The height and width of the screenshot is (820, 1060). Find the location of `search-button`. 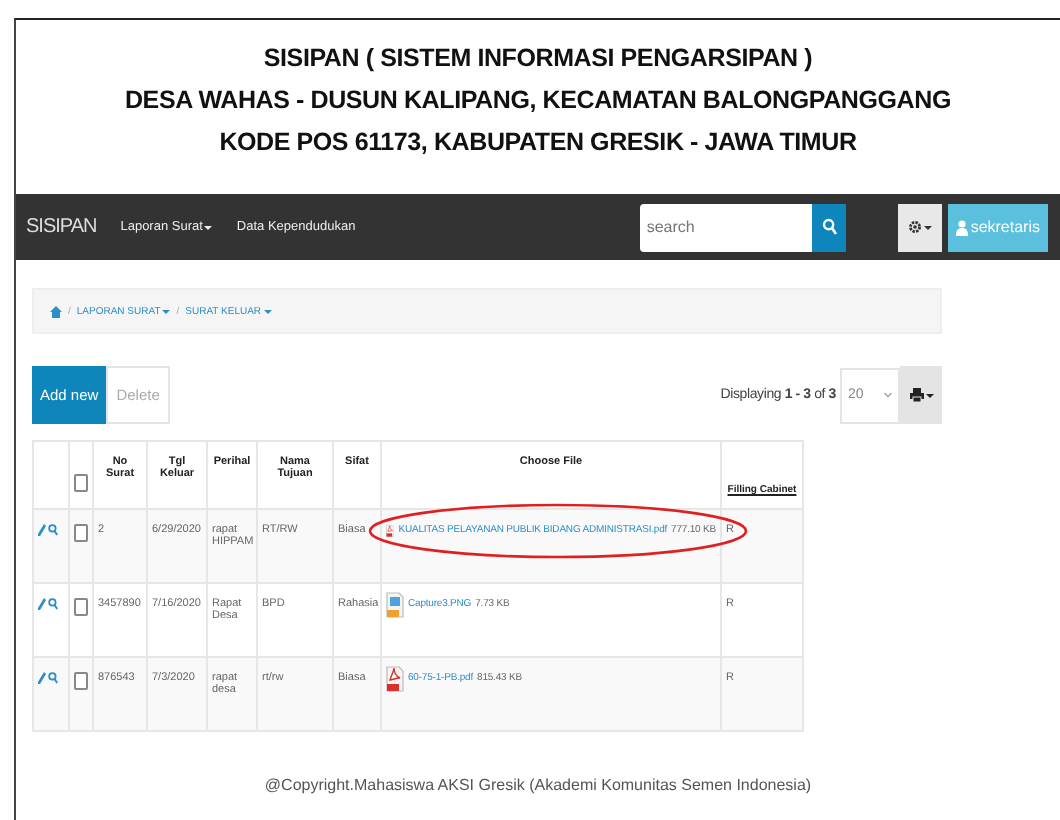

search-button is located at coordinates (829, 227).